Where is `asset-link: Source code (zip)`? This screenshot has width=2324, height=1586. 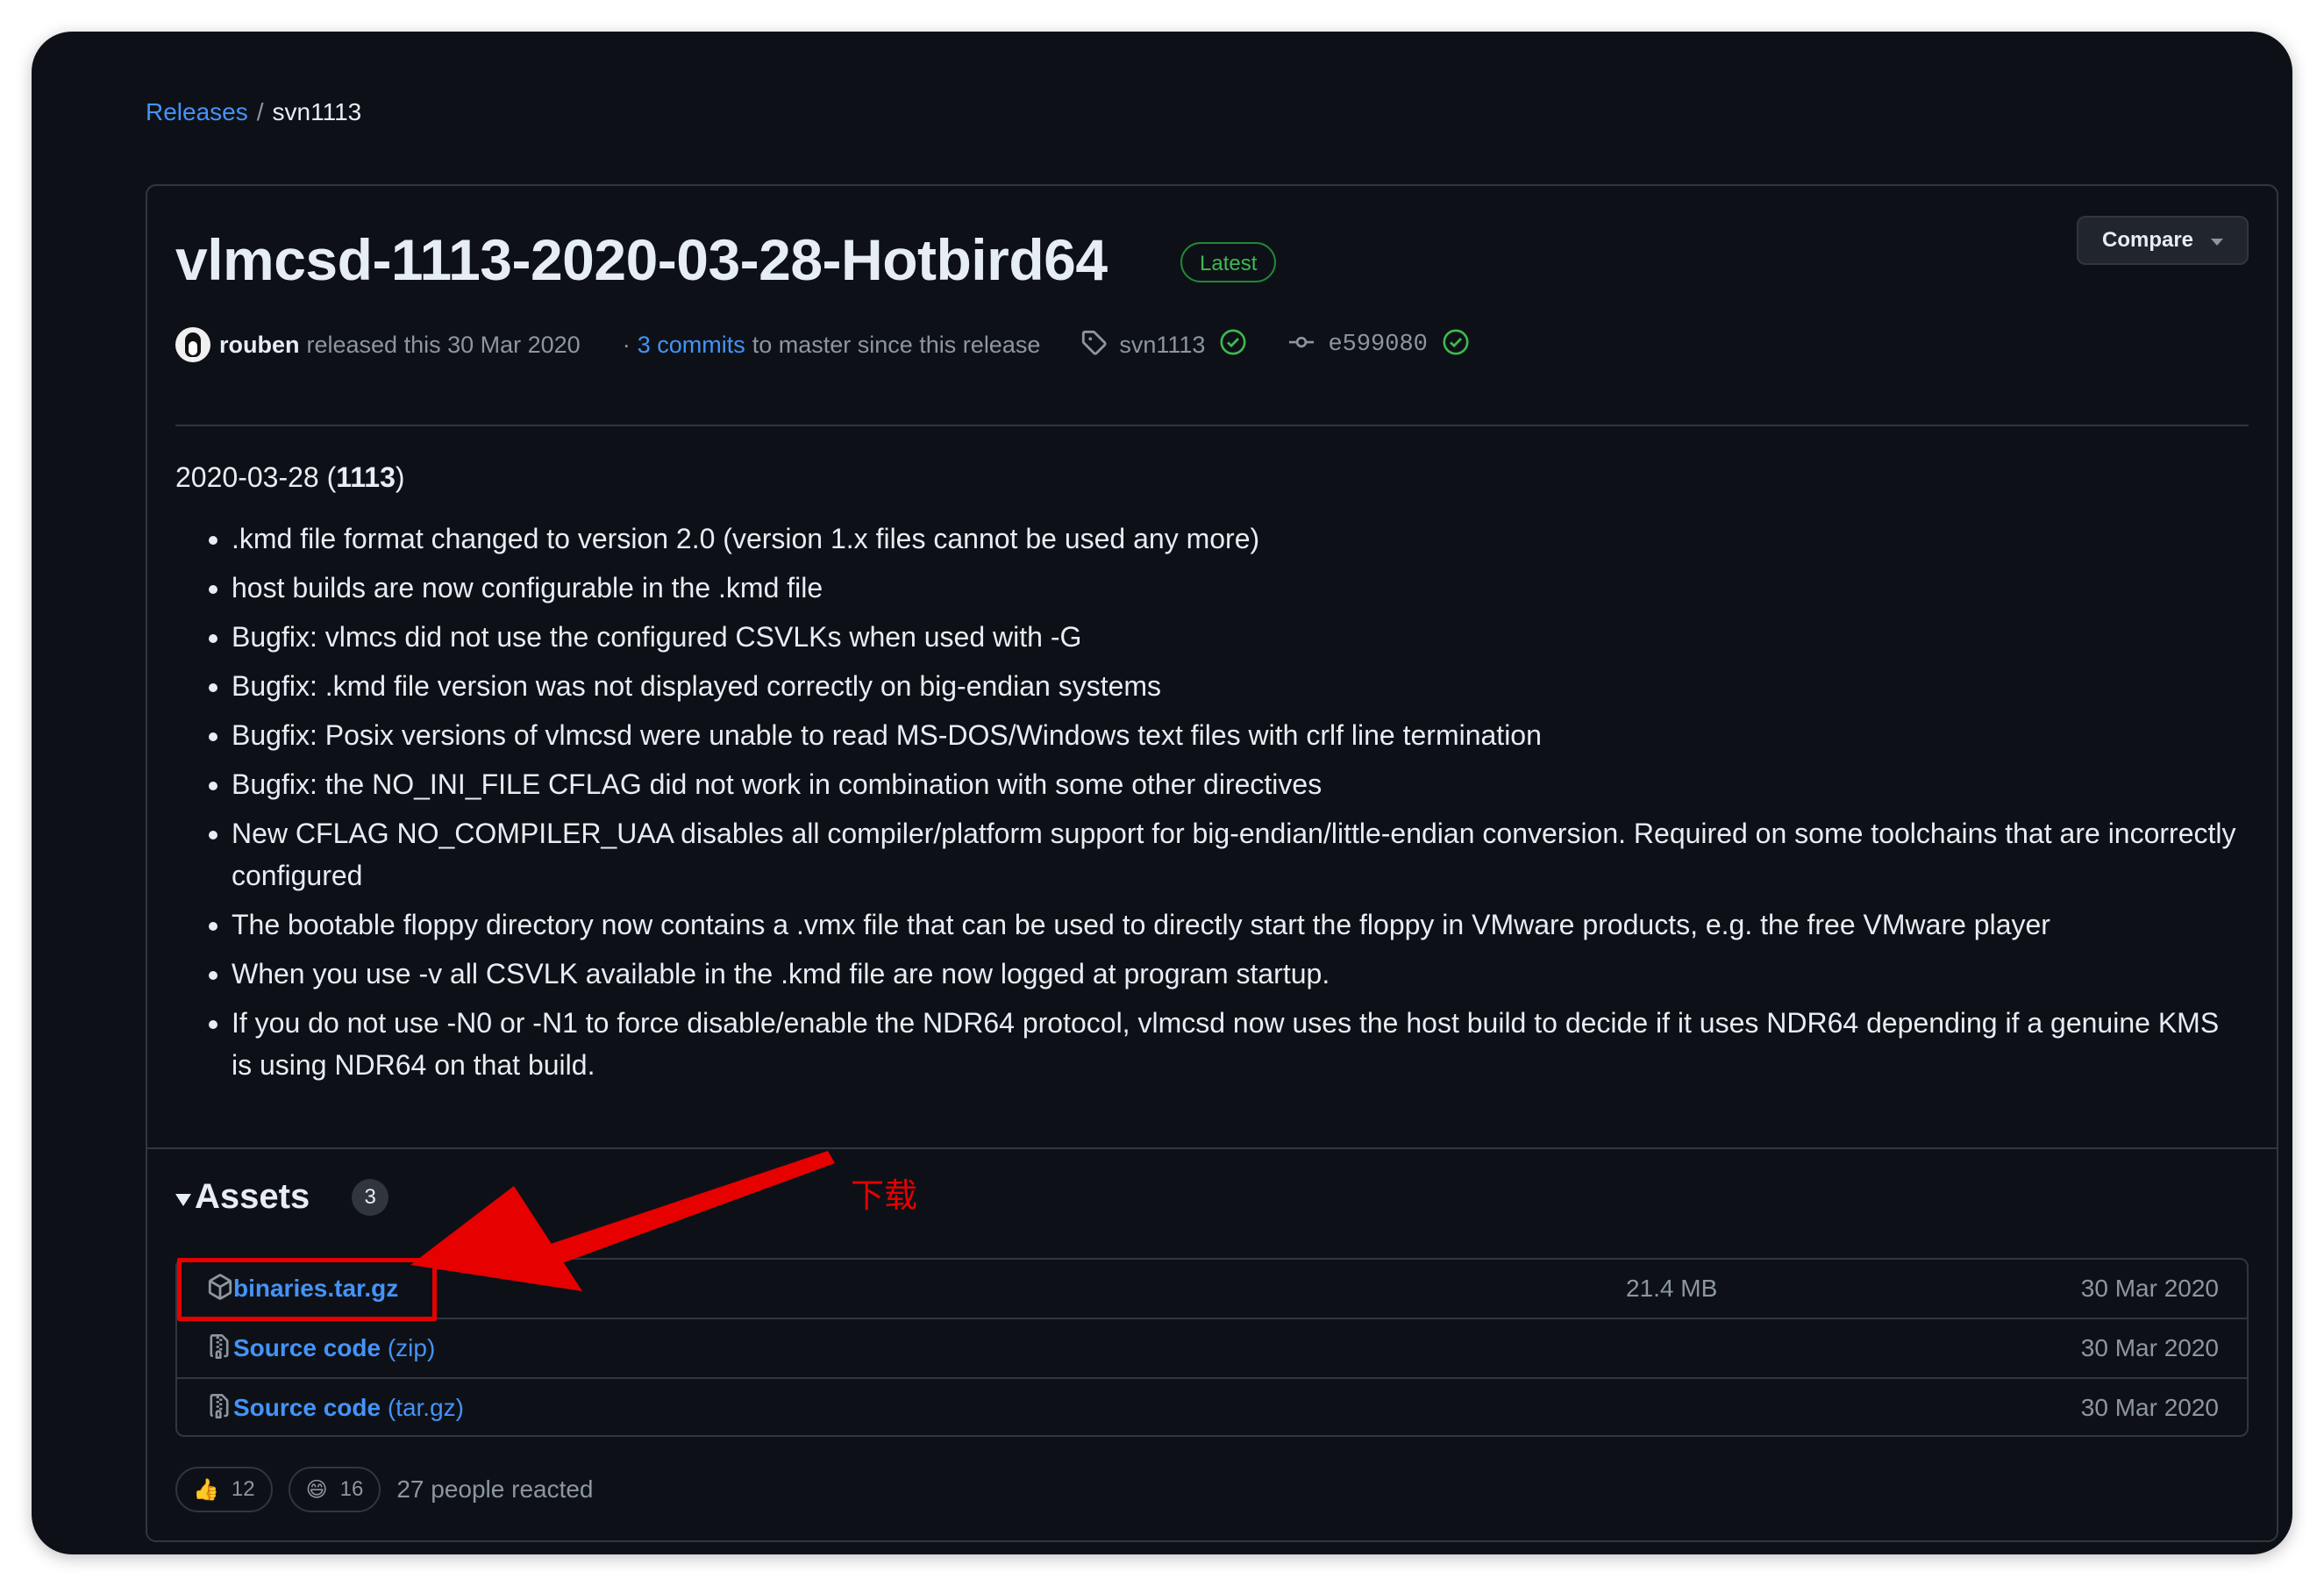
asset-link: Source code (zip) is located at coordinates (334, 1348).